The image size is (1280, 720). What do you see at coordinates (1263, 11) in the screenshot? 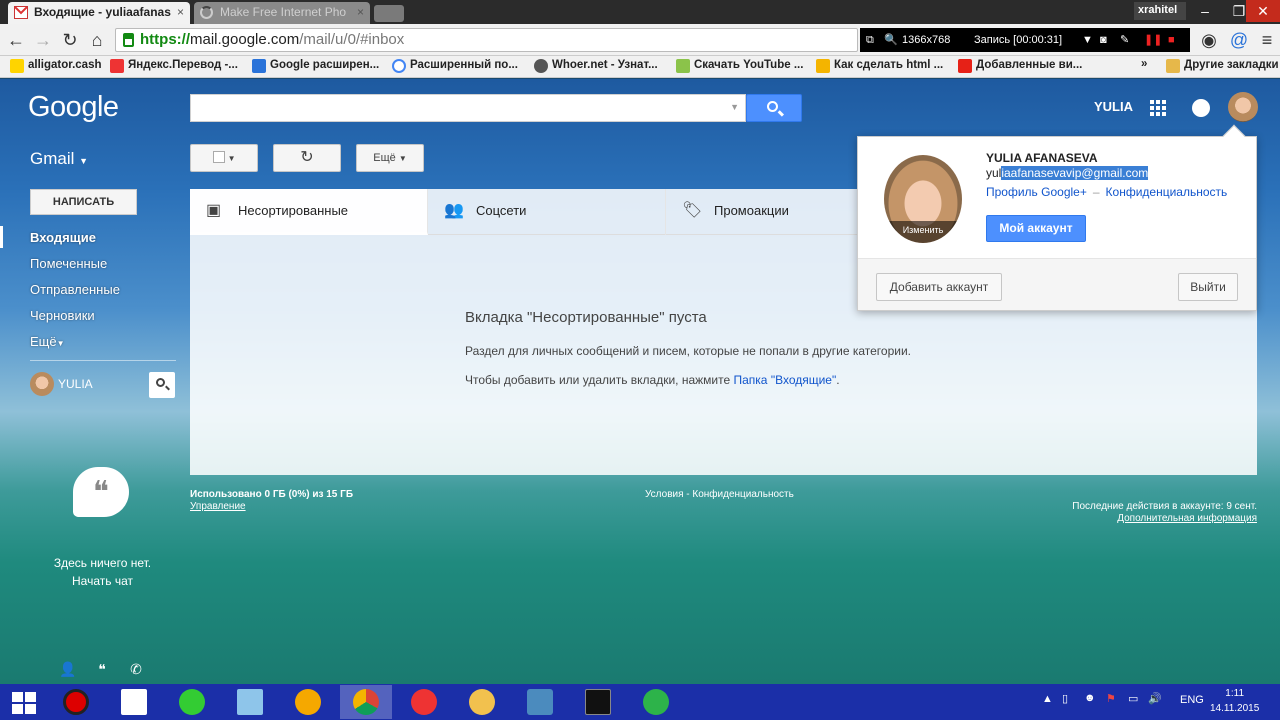
I see `close-window-icon: ✕` at bounding box center [1263, 11].